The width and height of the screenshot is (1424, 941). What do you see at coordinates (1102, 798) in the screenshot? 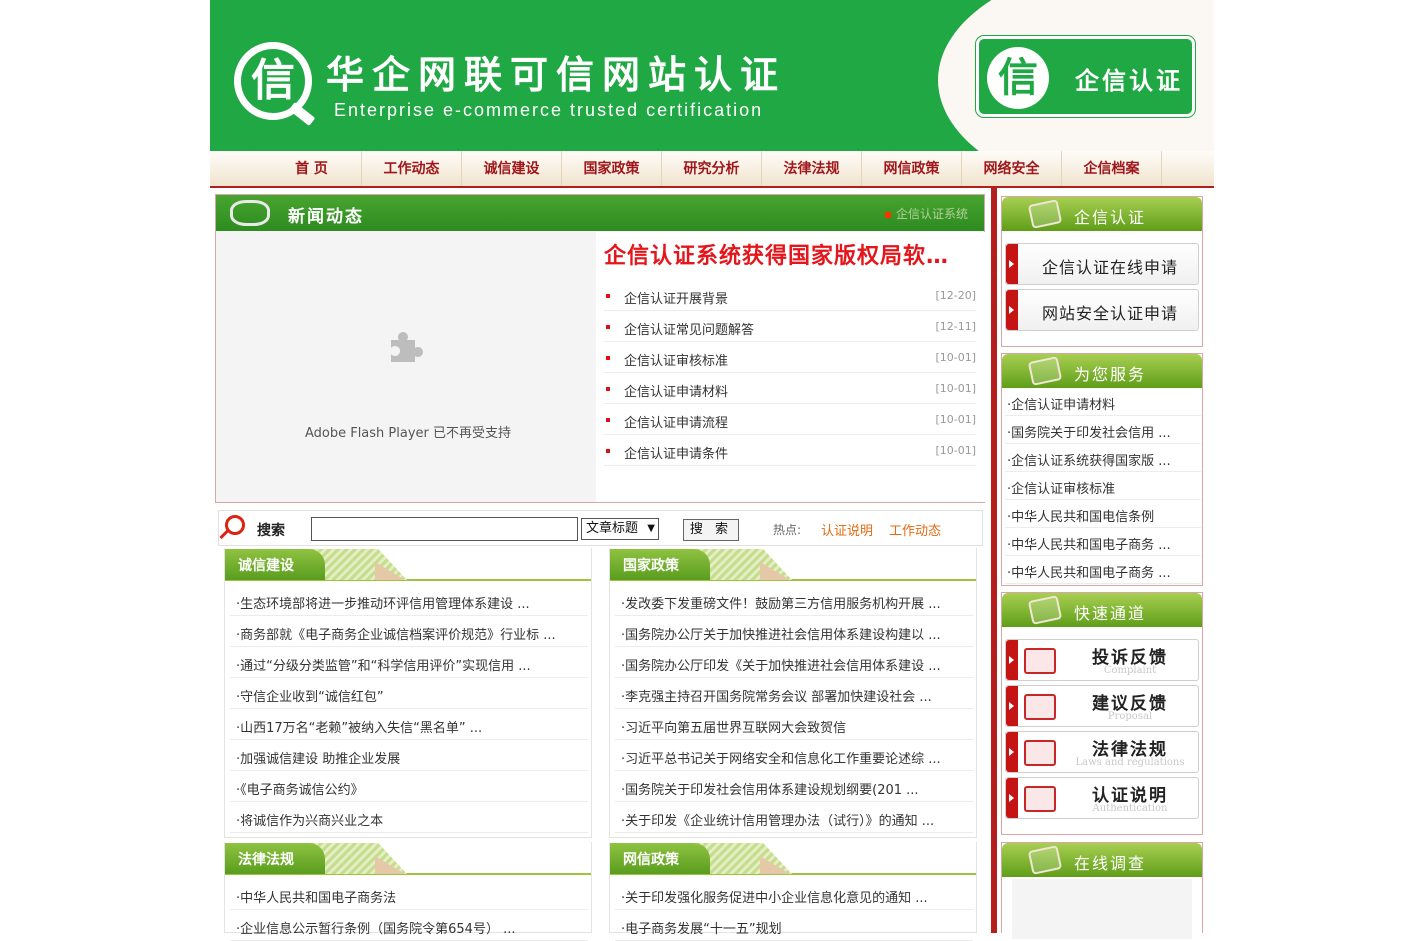
I see `auth-info-button: 认证说明 Authentication` at bounding box center [1102, 798].